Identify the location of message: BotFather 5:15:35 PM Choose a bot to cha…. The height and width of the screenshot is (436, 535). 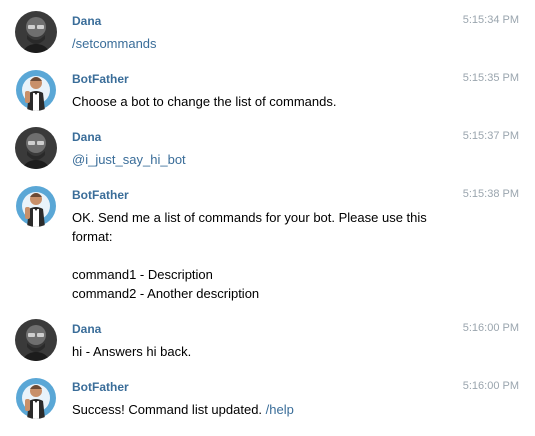
(267, 94).